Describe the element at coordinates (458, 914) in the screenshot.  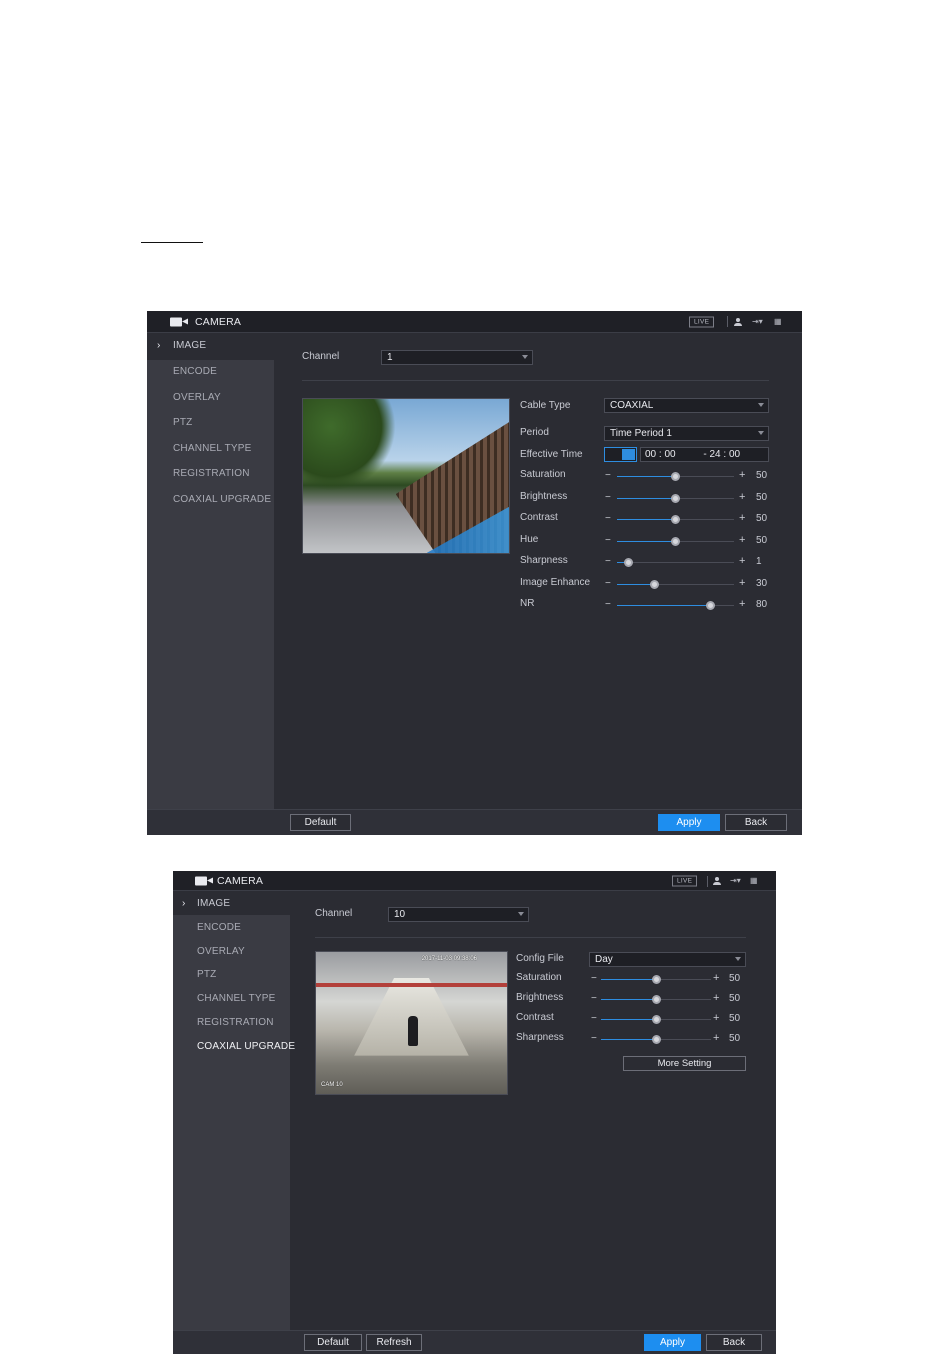
I see `channel-select: 10` at that location.